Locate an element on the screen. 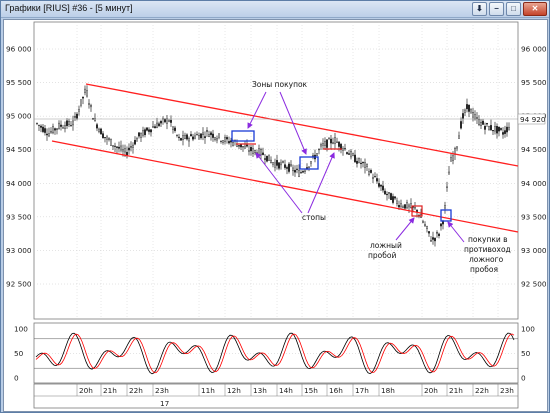 Image resolution: width=550 pixels, height=413 pixels. price-tick-right: 94 500 is located at coordinates (534, 149).